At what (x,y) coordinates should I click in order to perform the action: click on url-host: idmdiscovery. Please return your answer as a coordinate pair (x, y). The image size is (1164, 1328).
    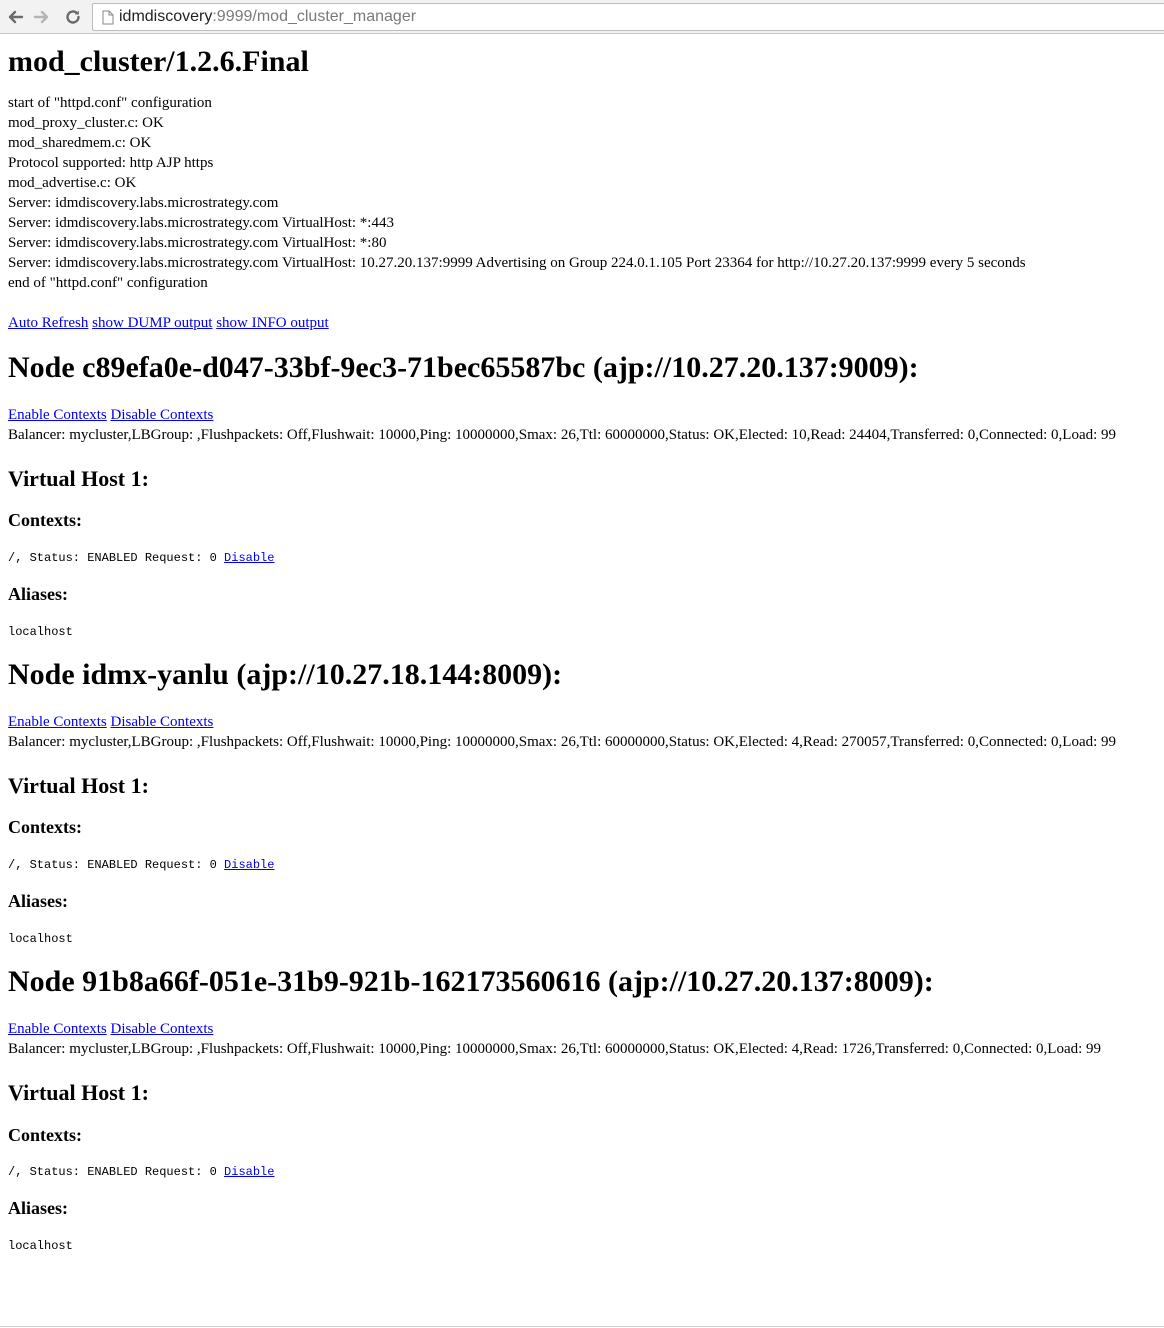
    Looking at the image, I should click on (166, 16).